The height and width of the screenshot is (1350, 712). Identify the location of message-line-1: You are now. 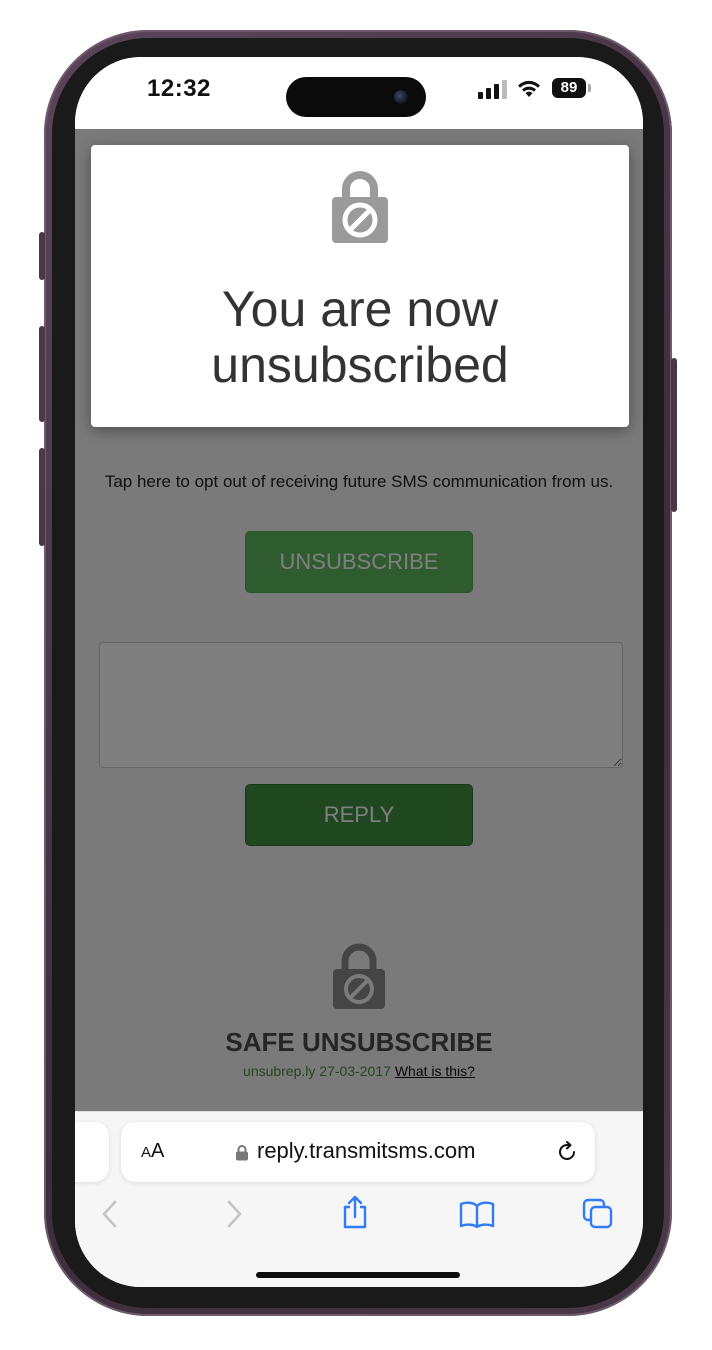
(360, 309).